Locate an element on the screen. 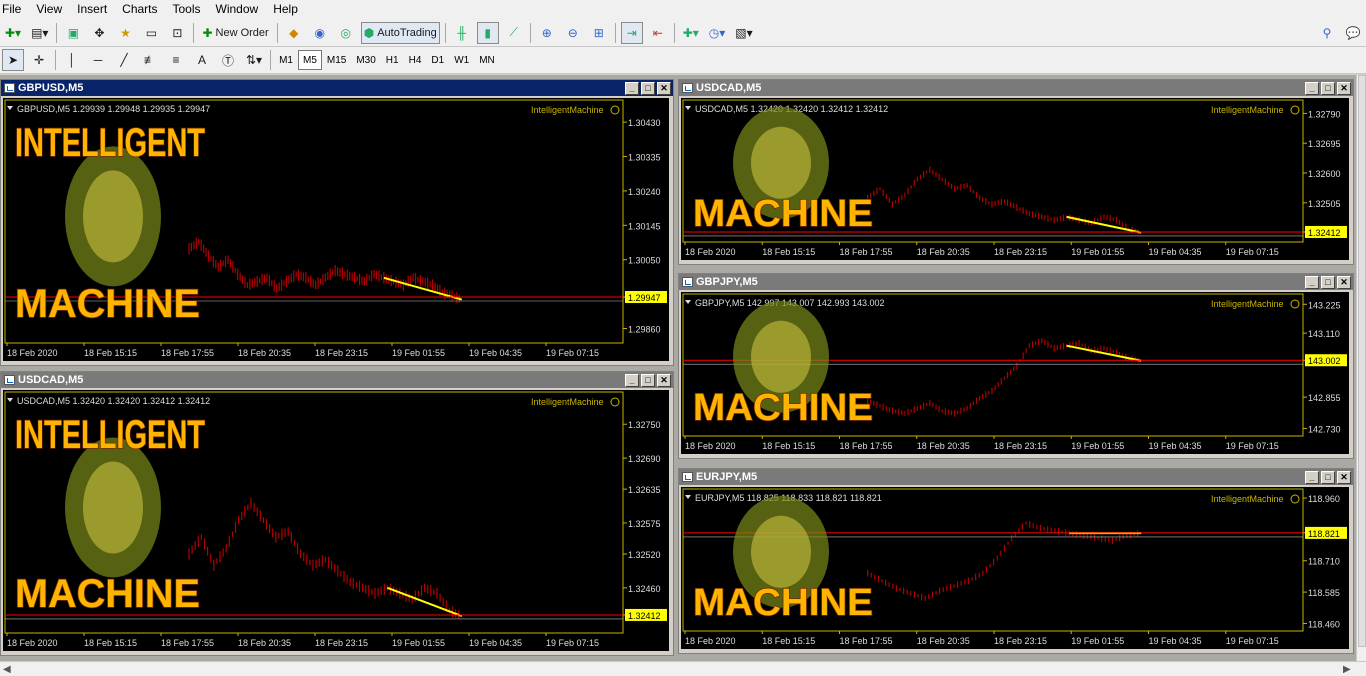 The height and width of the screenshot is (676, 1366). scroll-right-icon: ▶ is located at coordinates (1347, 669).